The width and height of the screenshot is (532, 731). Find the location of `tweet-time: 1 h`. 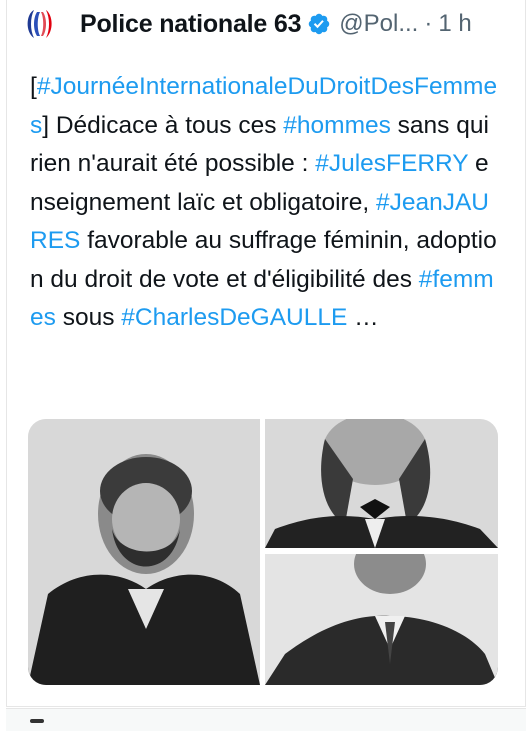

tweet-time: 1 h is located at coordinates (454, 24).